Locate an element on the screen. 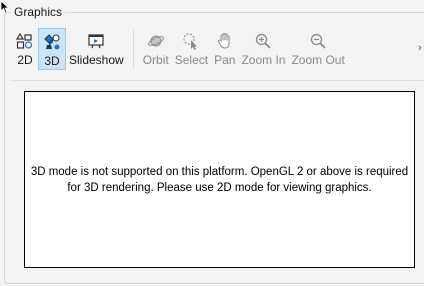 This screenshot has width=424, height=286. 2d-button: 2D is located at coordinates (25, 49).